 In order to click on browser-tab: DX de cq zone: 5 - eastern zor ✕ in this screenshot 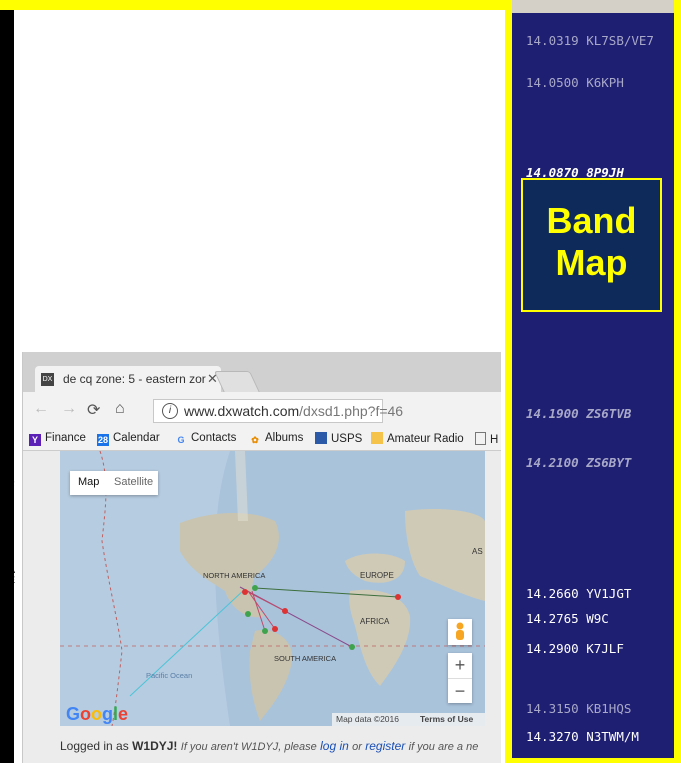, I will do `click(128, 379)`.